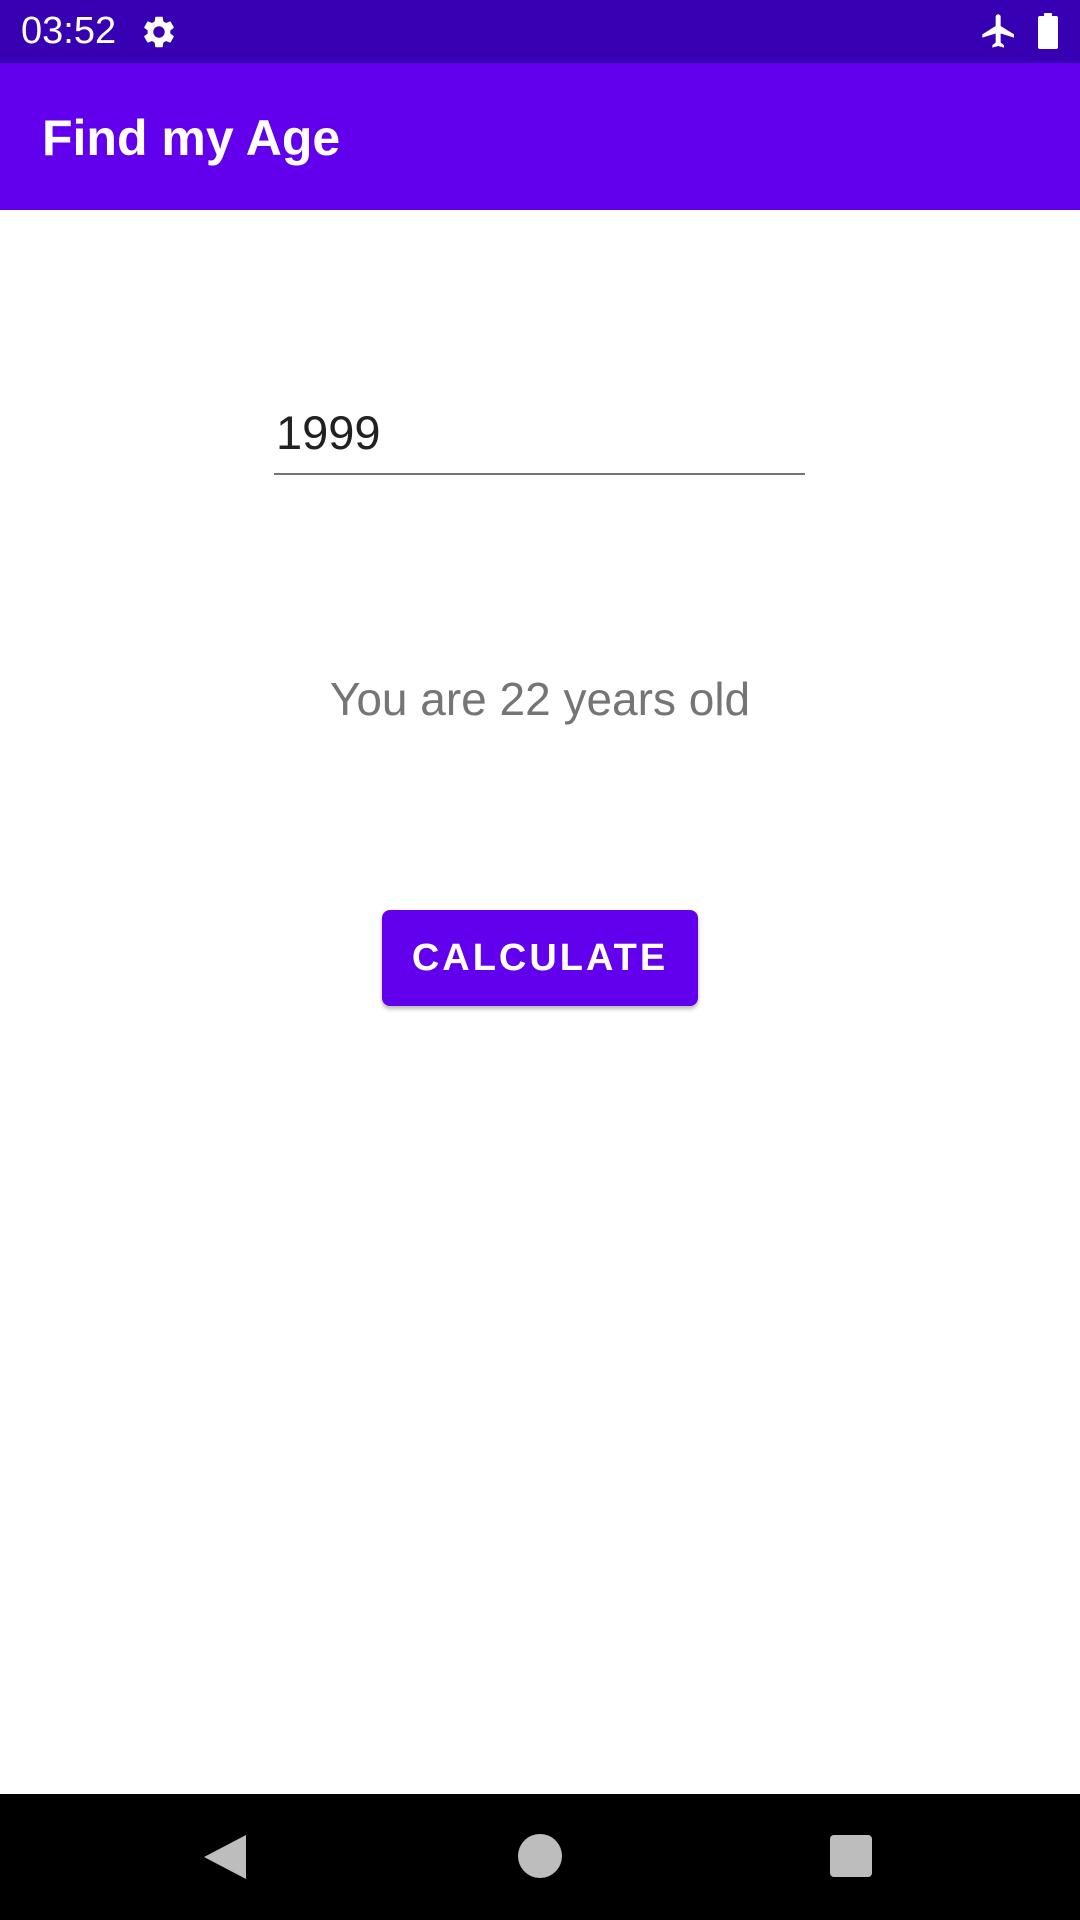 Image resolution: width=1080 pixels, height=1920 pixels. Describe the element at coordinates (851, 1856) in the screenshot. I see `recent-apps-icon` at that location.